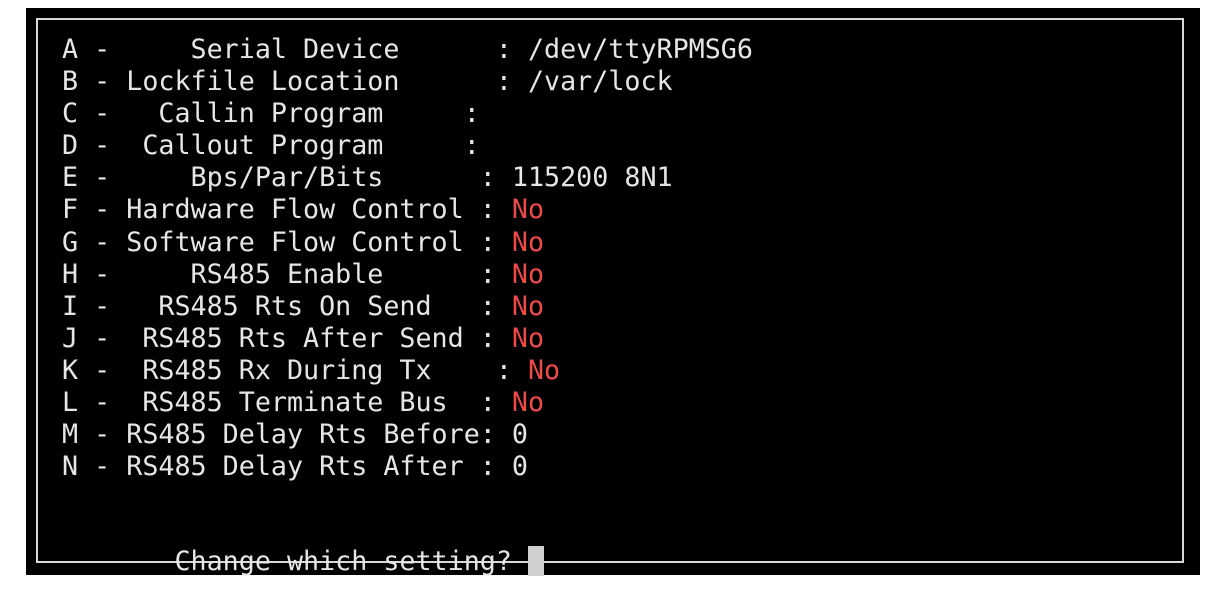 This screenshot has height=610, width=1223. Describe the element at coordinates (535, 561) in the screenshot. I see `text-cursor` at that location.